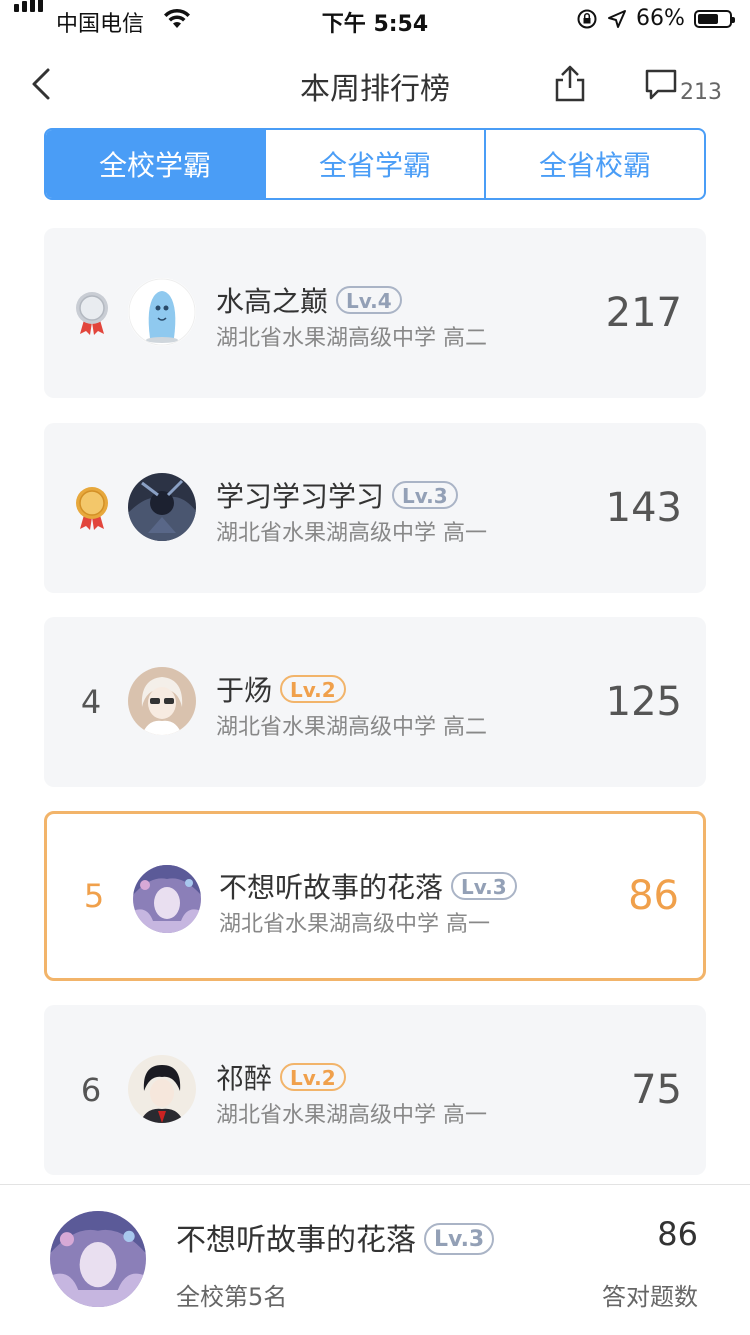 This screenshot has width=750, height=1335. Describe the element at coordinates (594, 164) in the screenshot. I see `tab-province-school: 全省校霸` at that location.